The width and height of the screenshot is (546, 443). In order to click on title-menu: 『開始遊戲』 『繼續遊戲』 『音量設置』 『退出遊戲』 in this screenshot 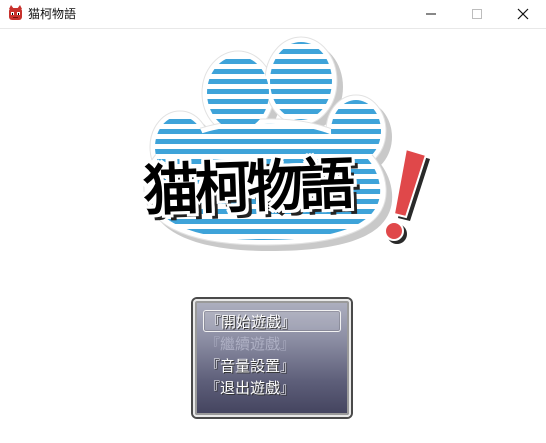, I will do `click(272, 358)`.